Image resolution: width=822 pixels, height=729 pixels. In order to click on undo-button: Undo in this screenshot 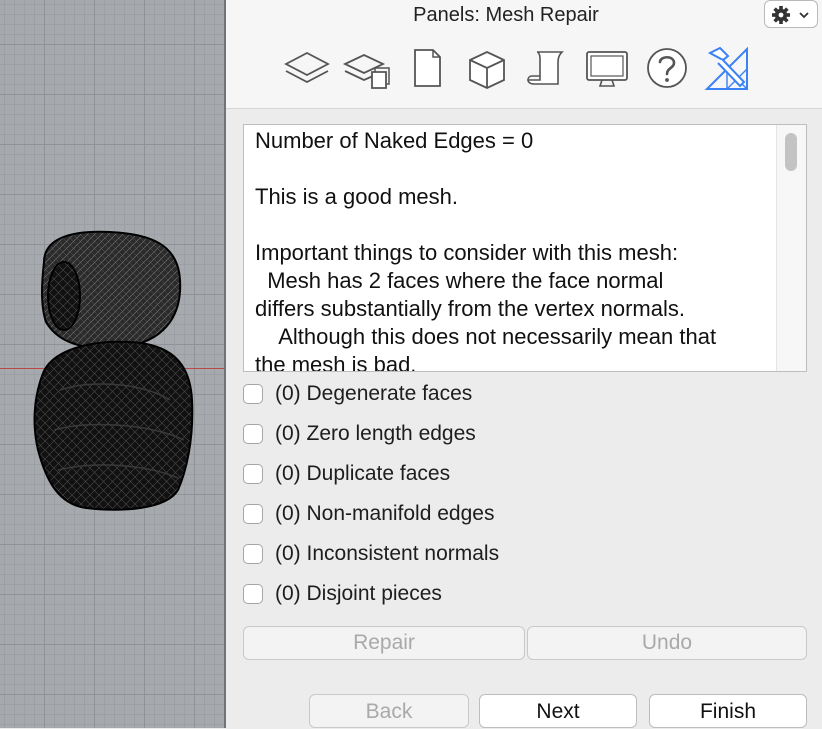, I will do `click(667, 643)`.